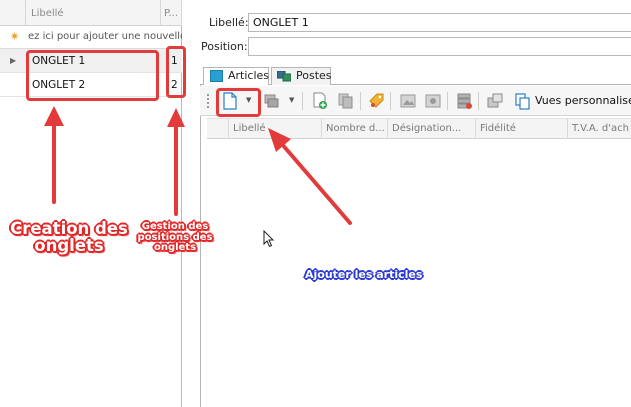 This screenshot has width=631, height=407. I want to click on chevron-down-icon: ▼, so click(291, 100).